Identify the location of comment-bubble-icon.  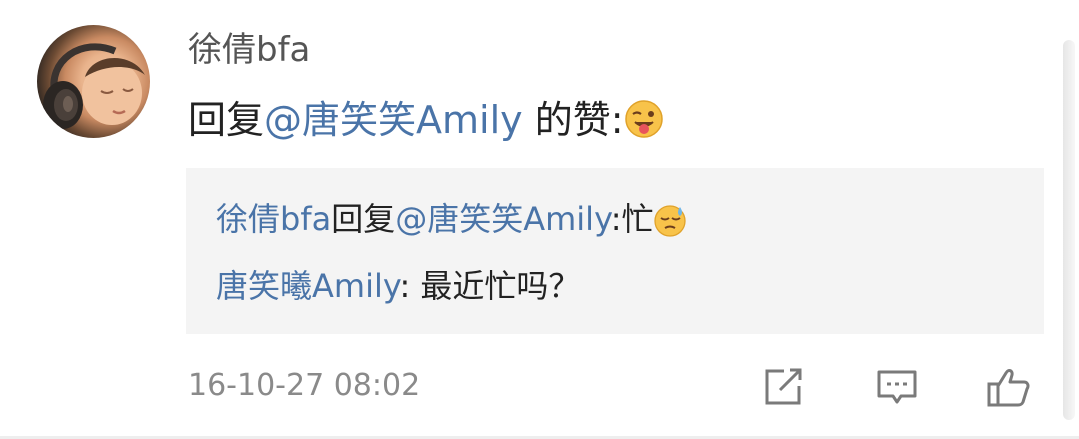
(897, 387).